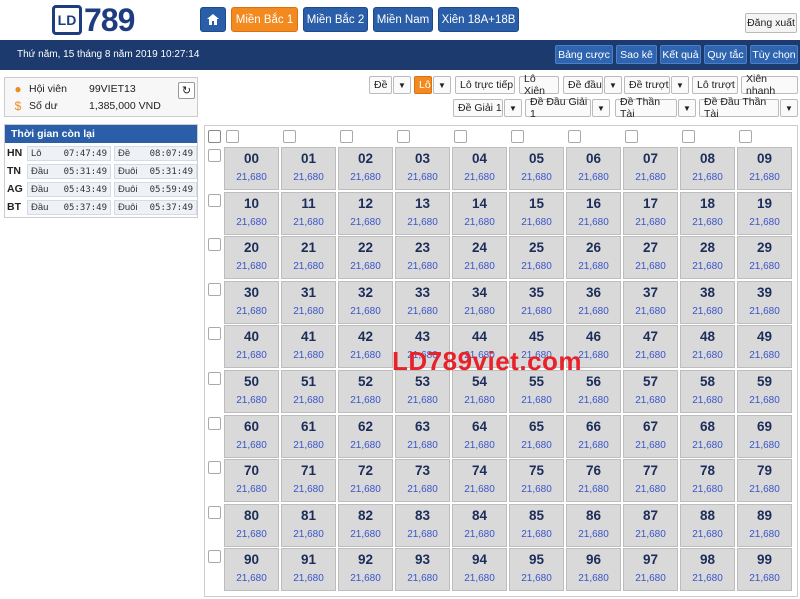  I want to click on filter-giai-1: Đề Đầu Giải 1, so click(558, 108).